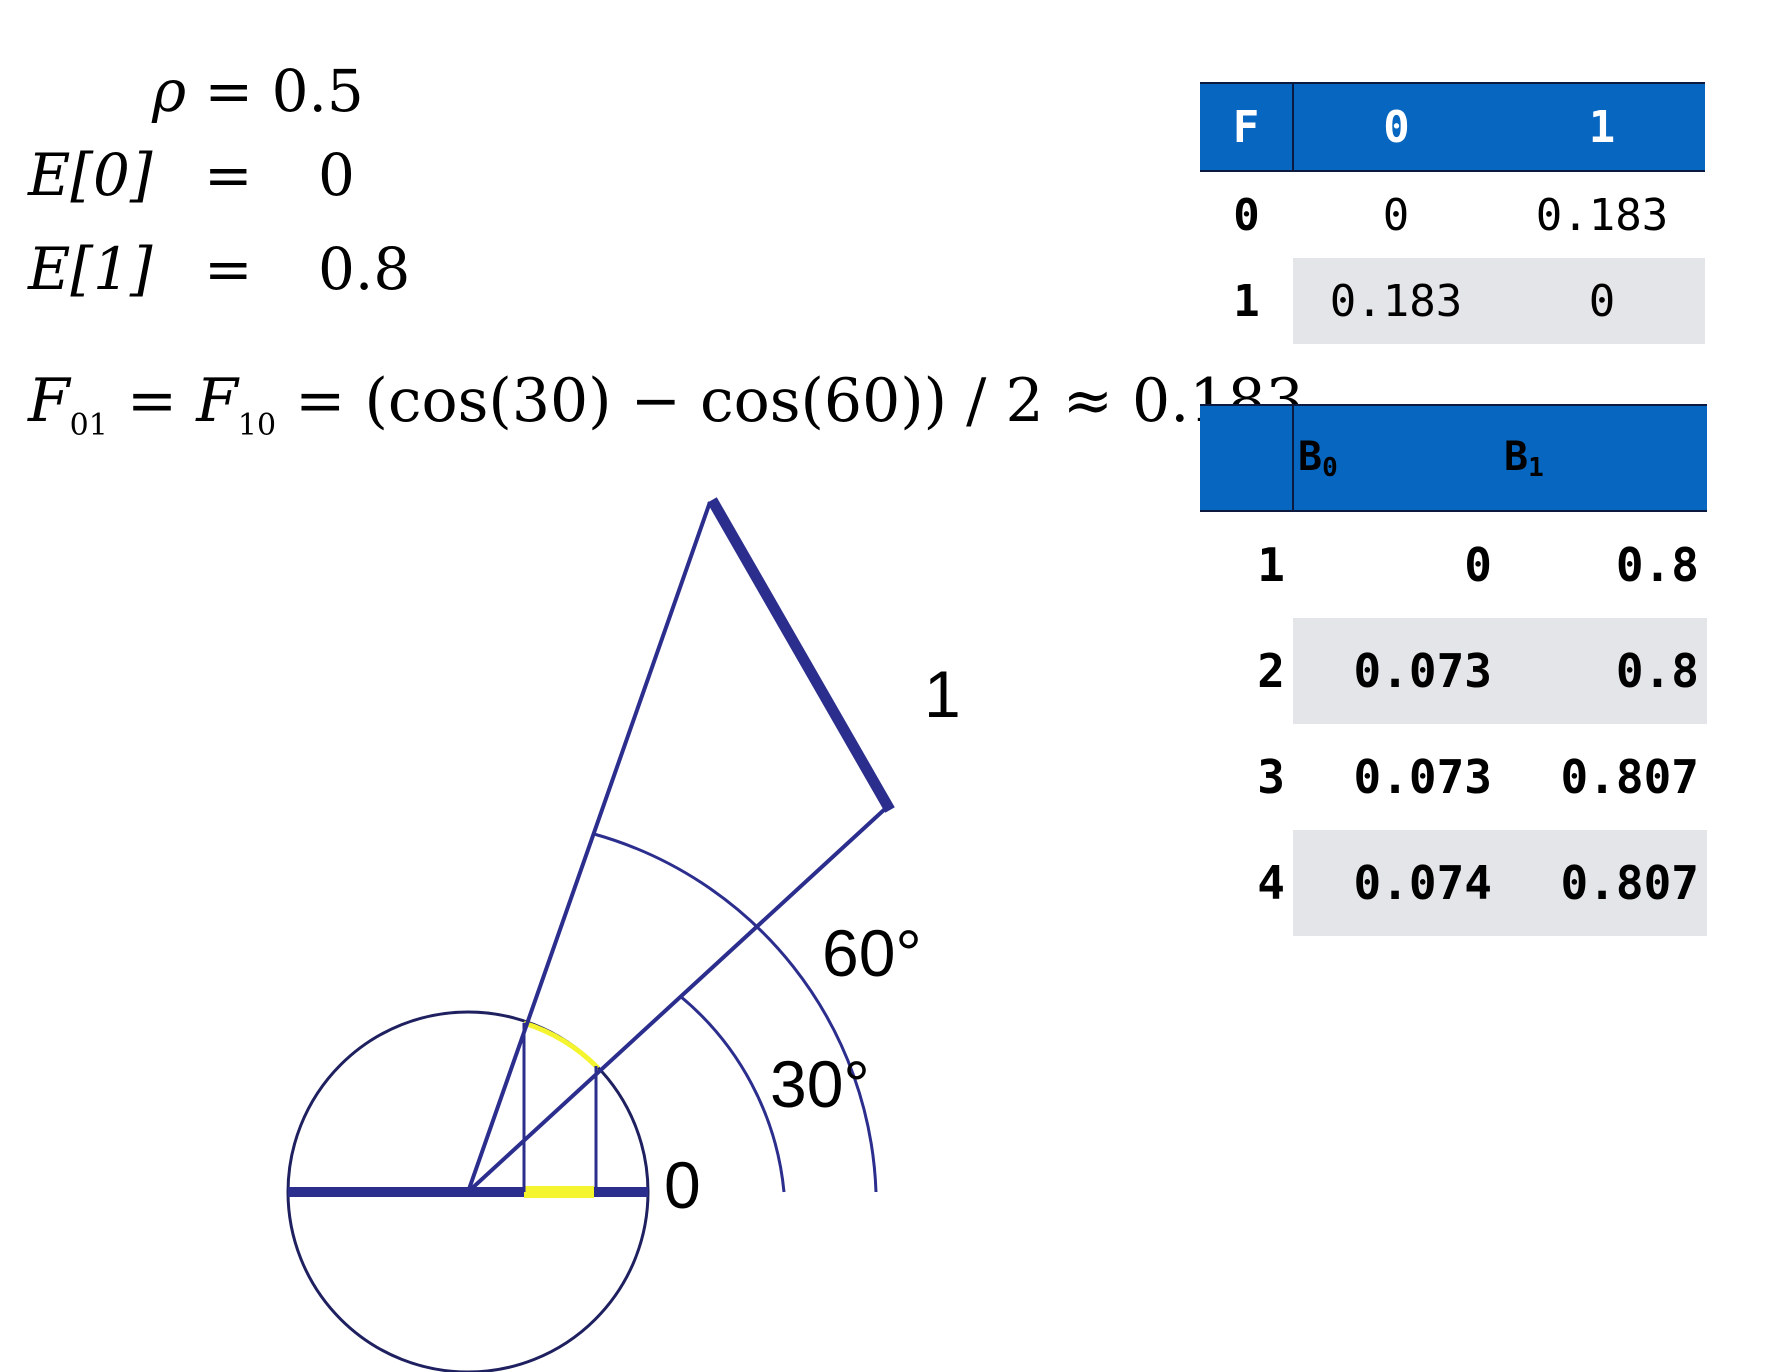  Describe the element at coordinates (682, 1185) in the screenshot. I see `patch-0-label: 0` at that location.